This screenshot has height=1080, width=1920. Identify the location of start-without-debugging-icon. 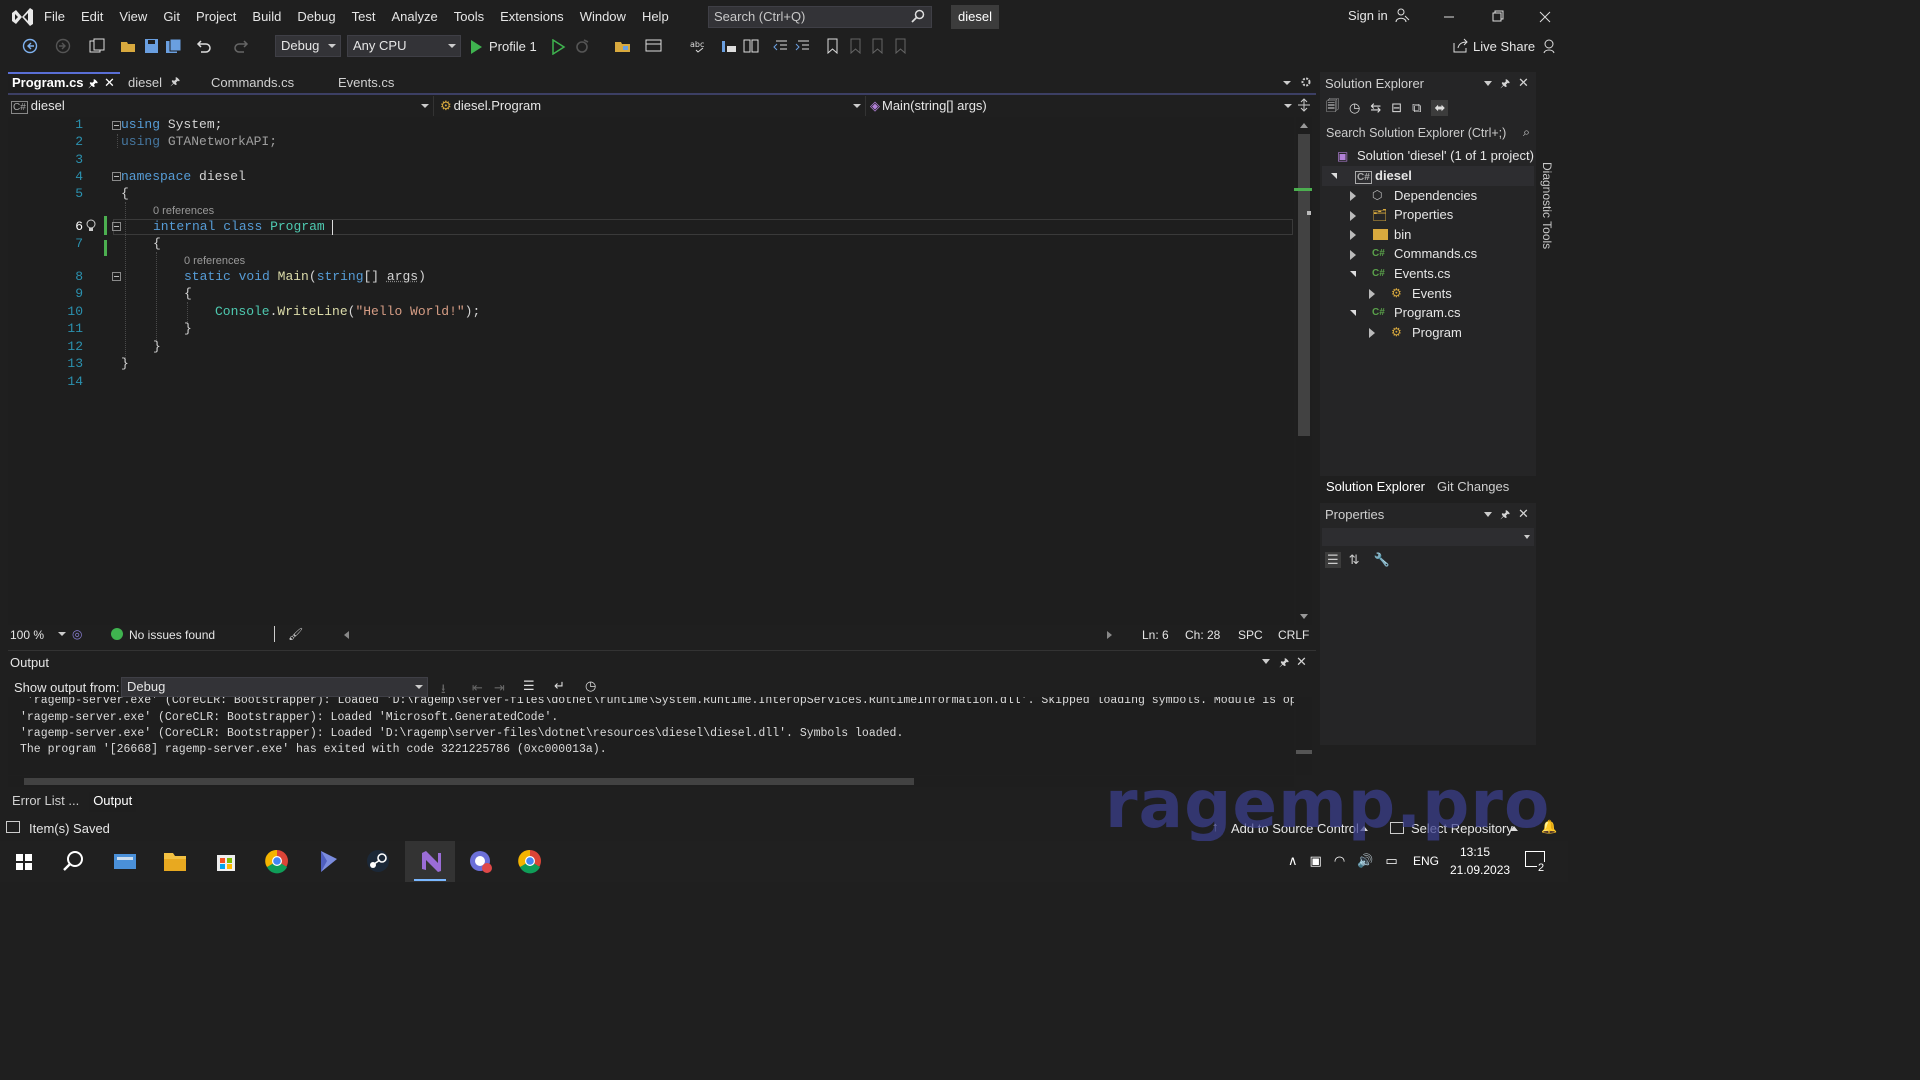
(559, 47).